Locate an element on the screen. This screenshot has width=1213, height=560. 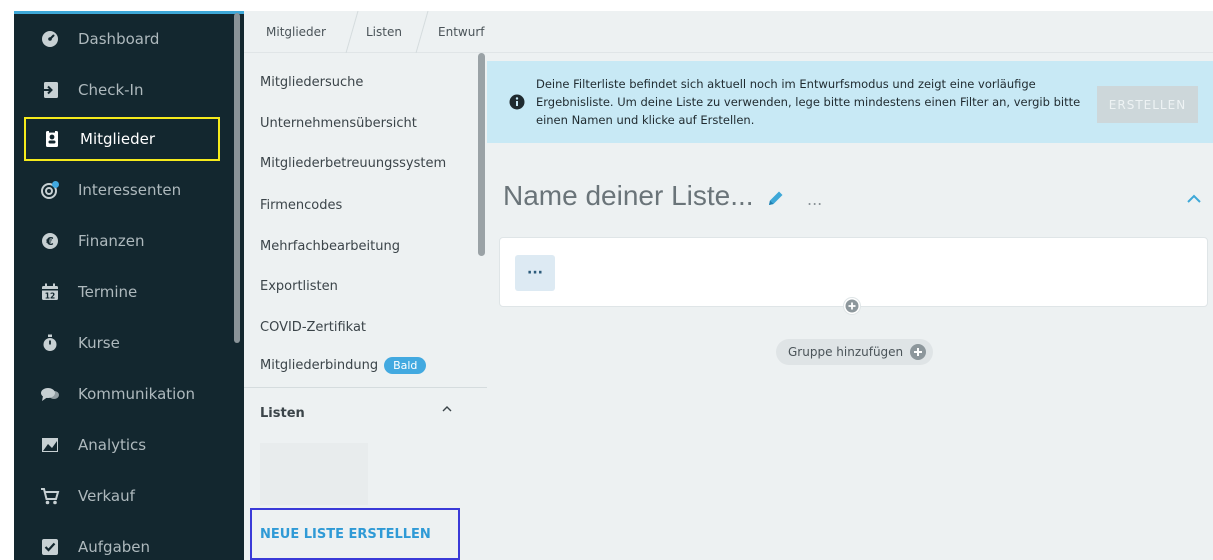
nav-item-finanzen: € Finanzen is located at coordinates (122, 241).